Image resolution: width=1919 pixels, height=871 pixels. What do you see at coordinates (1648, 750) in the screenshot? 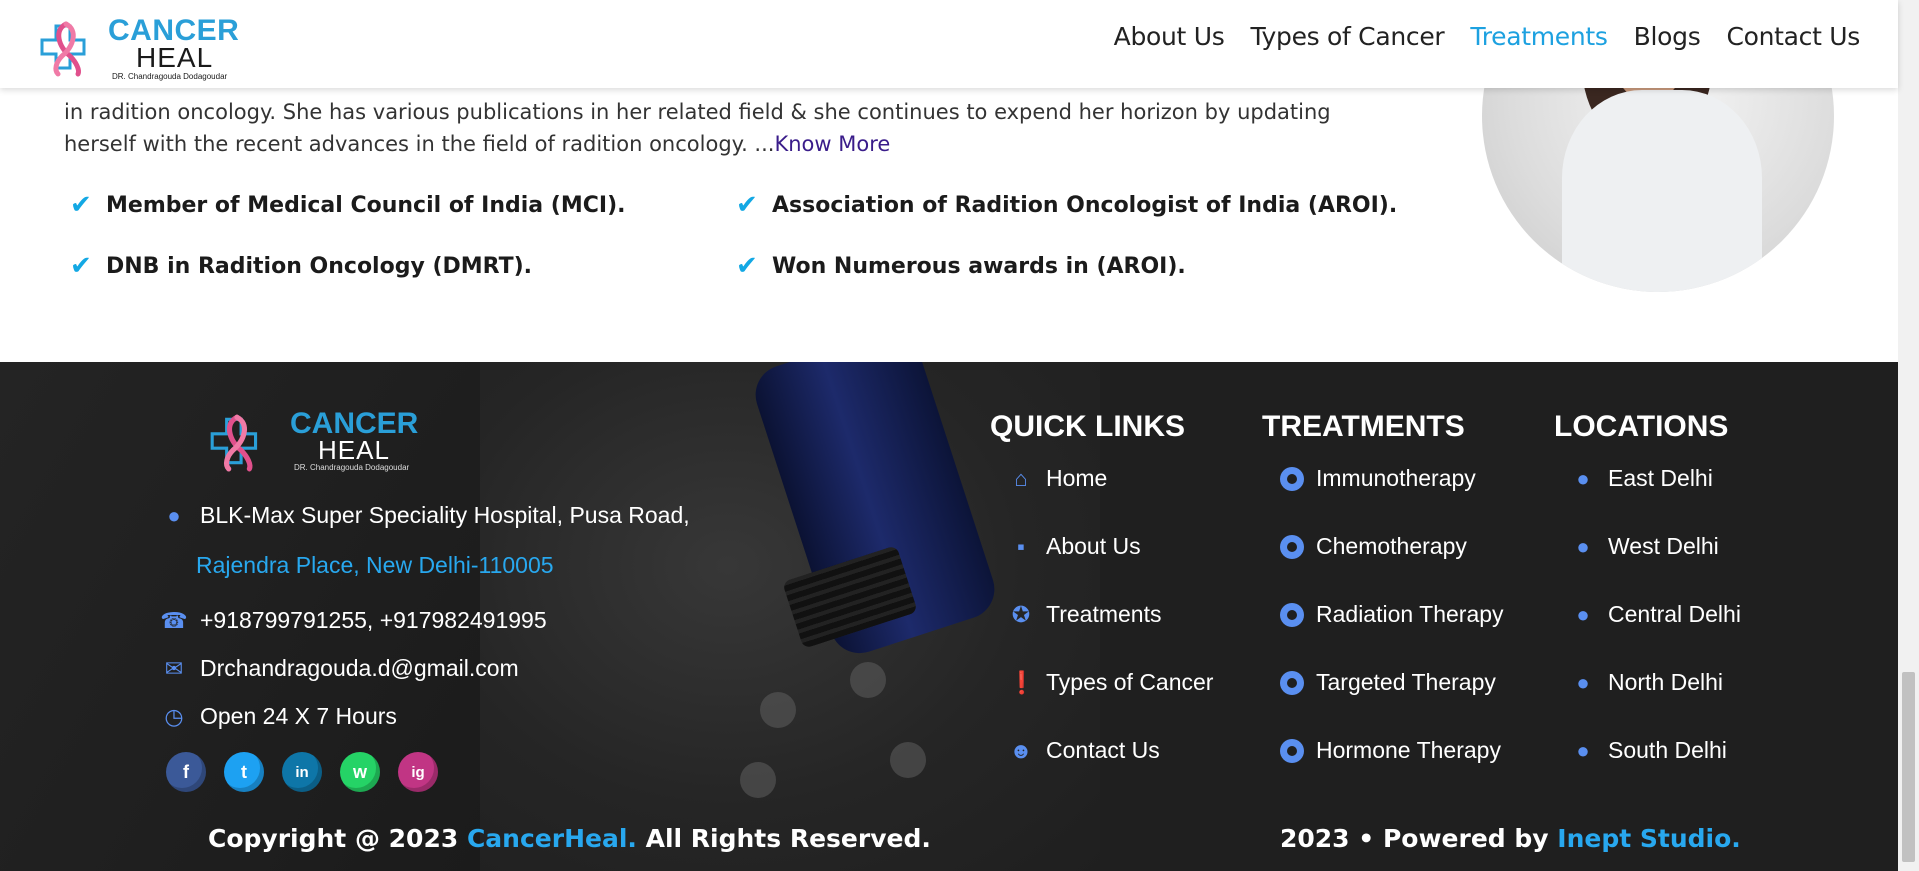
I see `location-south-delhi: ● South Delhi` at bounding box center [1648, 750].